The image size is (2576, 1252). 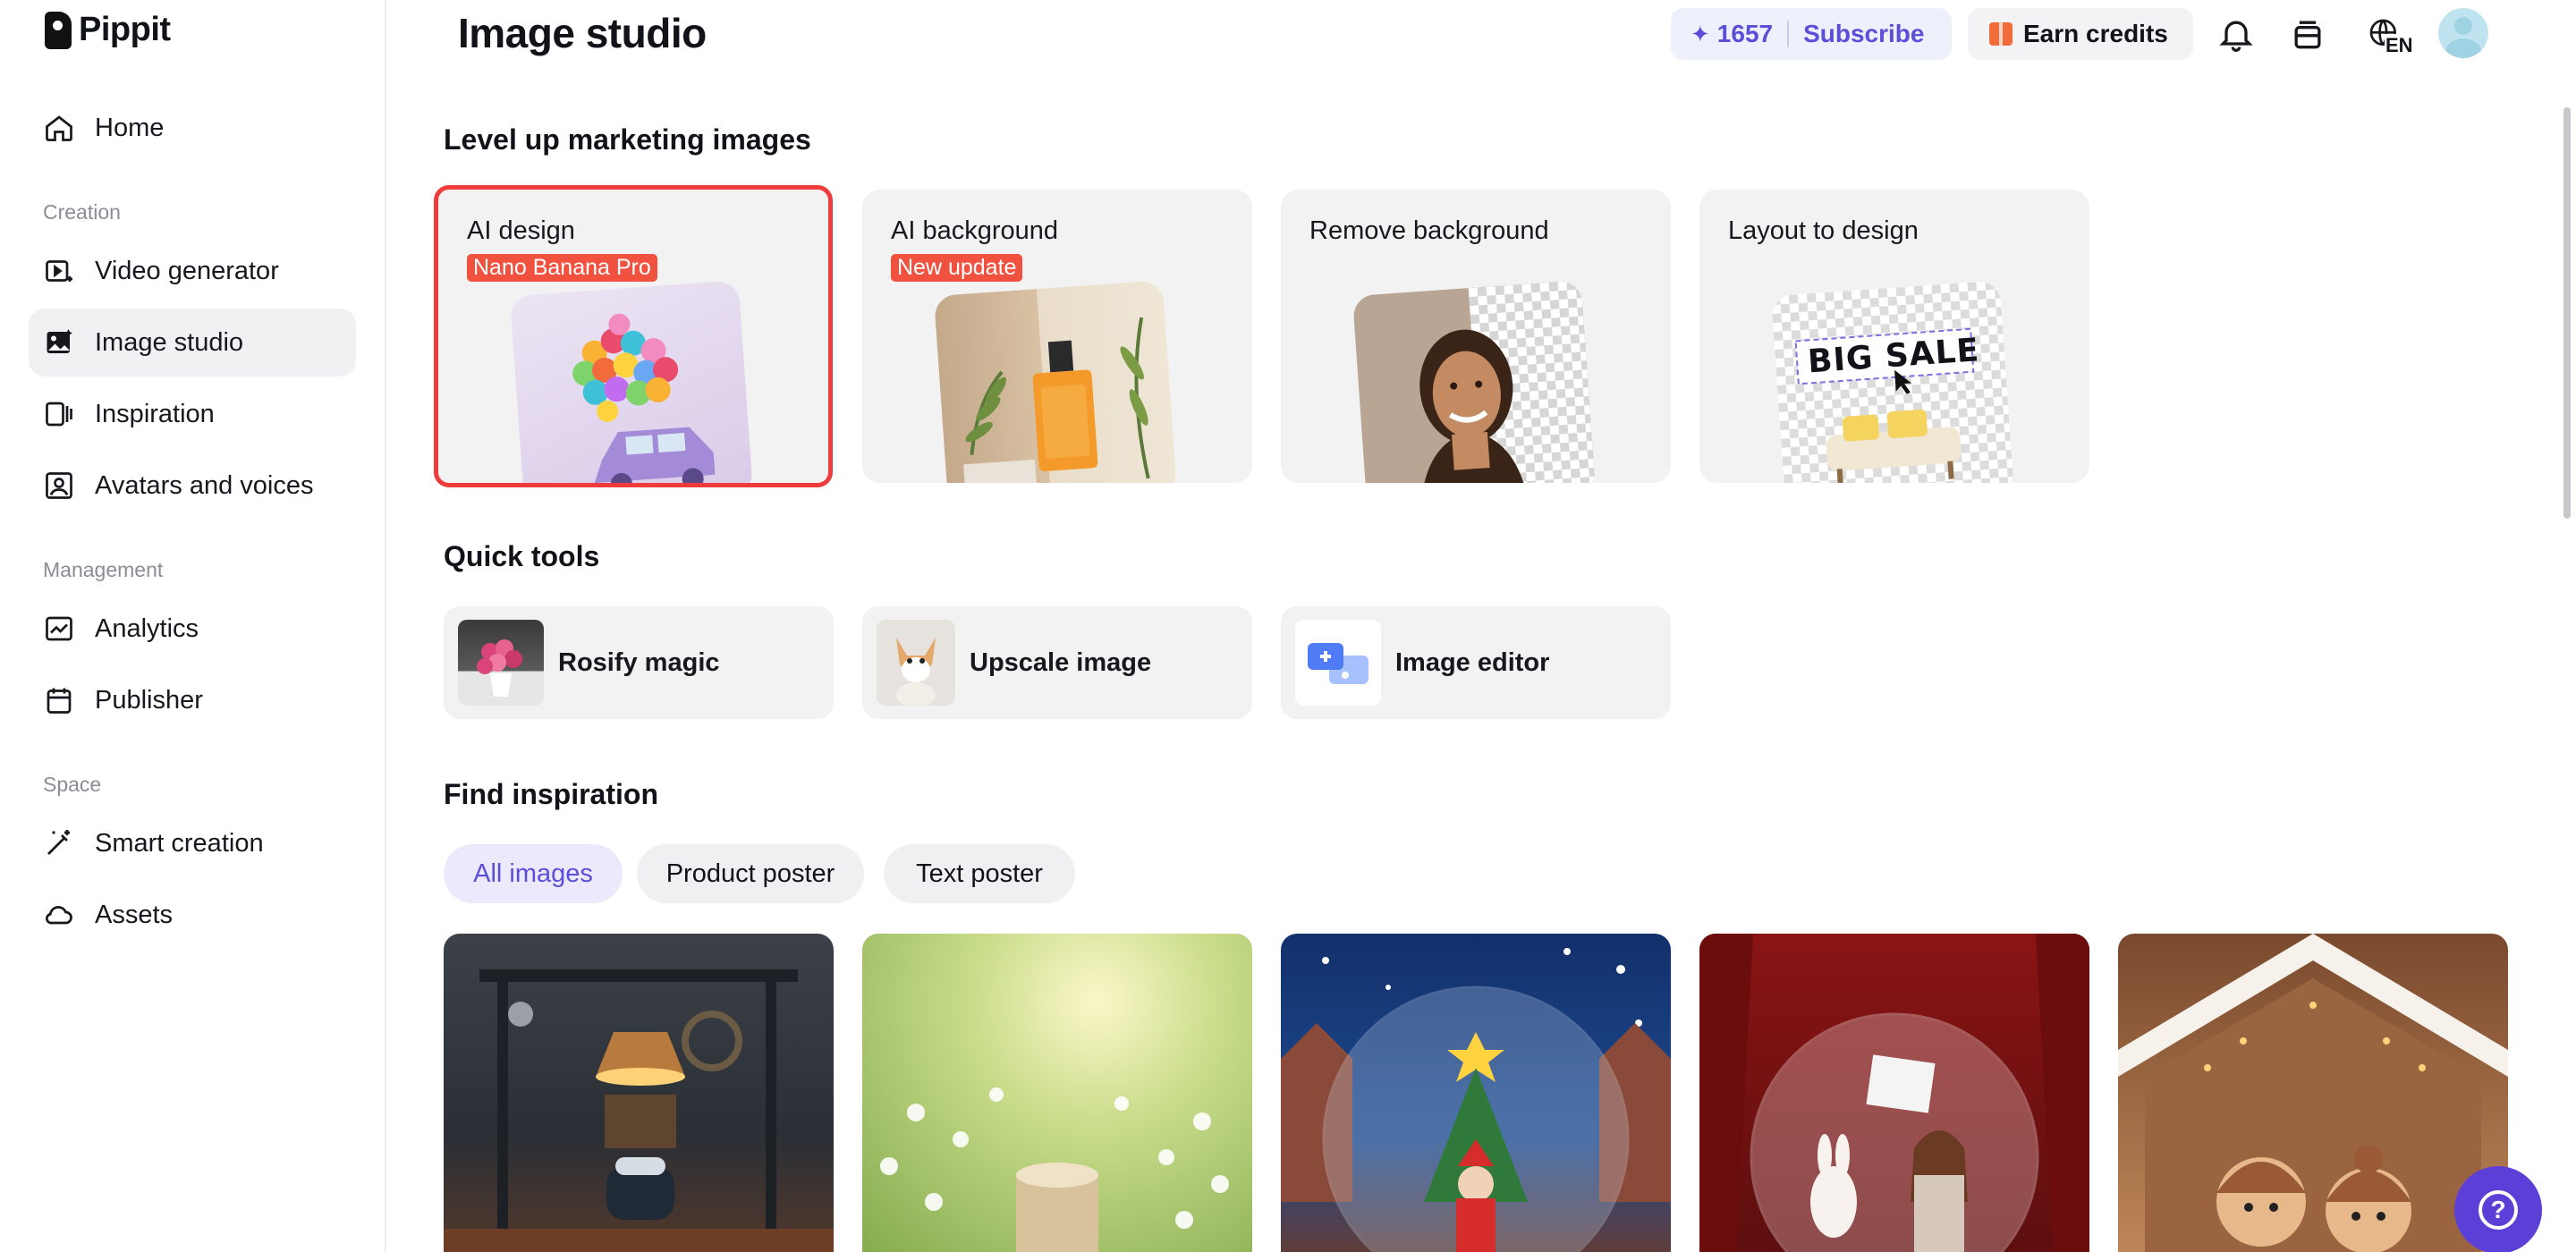 What do you see at coordinates (187, 270) in the screenshot?
I see `sidebar-item-label: Video generator` at bounding box center [187, 270].